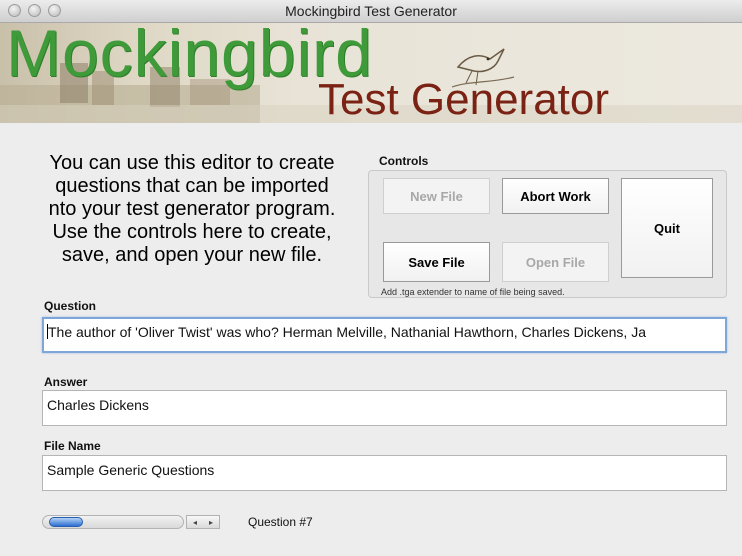 This screenshot has height=556, width=742. Describe the element at coordinates (192, 186) in the screenshot. I see `intro-line: questions that can be imported` at that location.